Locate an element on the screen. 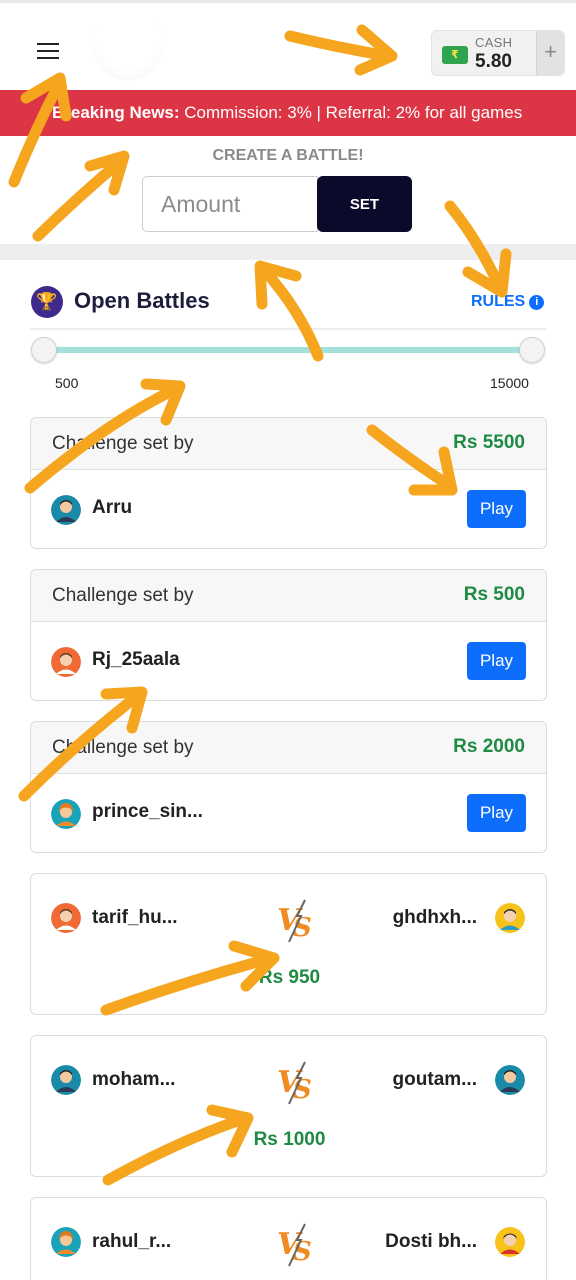 The height and width of the screenshot is (1280, 576). news-prefix: Breaking News: is located at coordinates (116, 112).